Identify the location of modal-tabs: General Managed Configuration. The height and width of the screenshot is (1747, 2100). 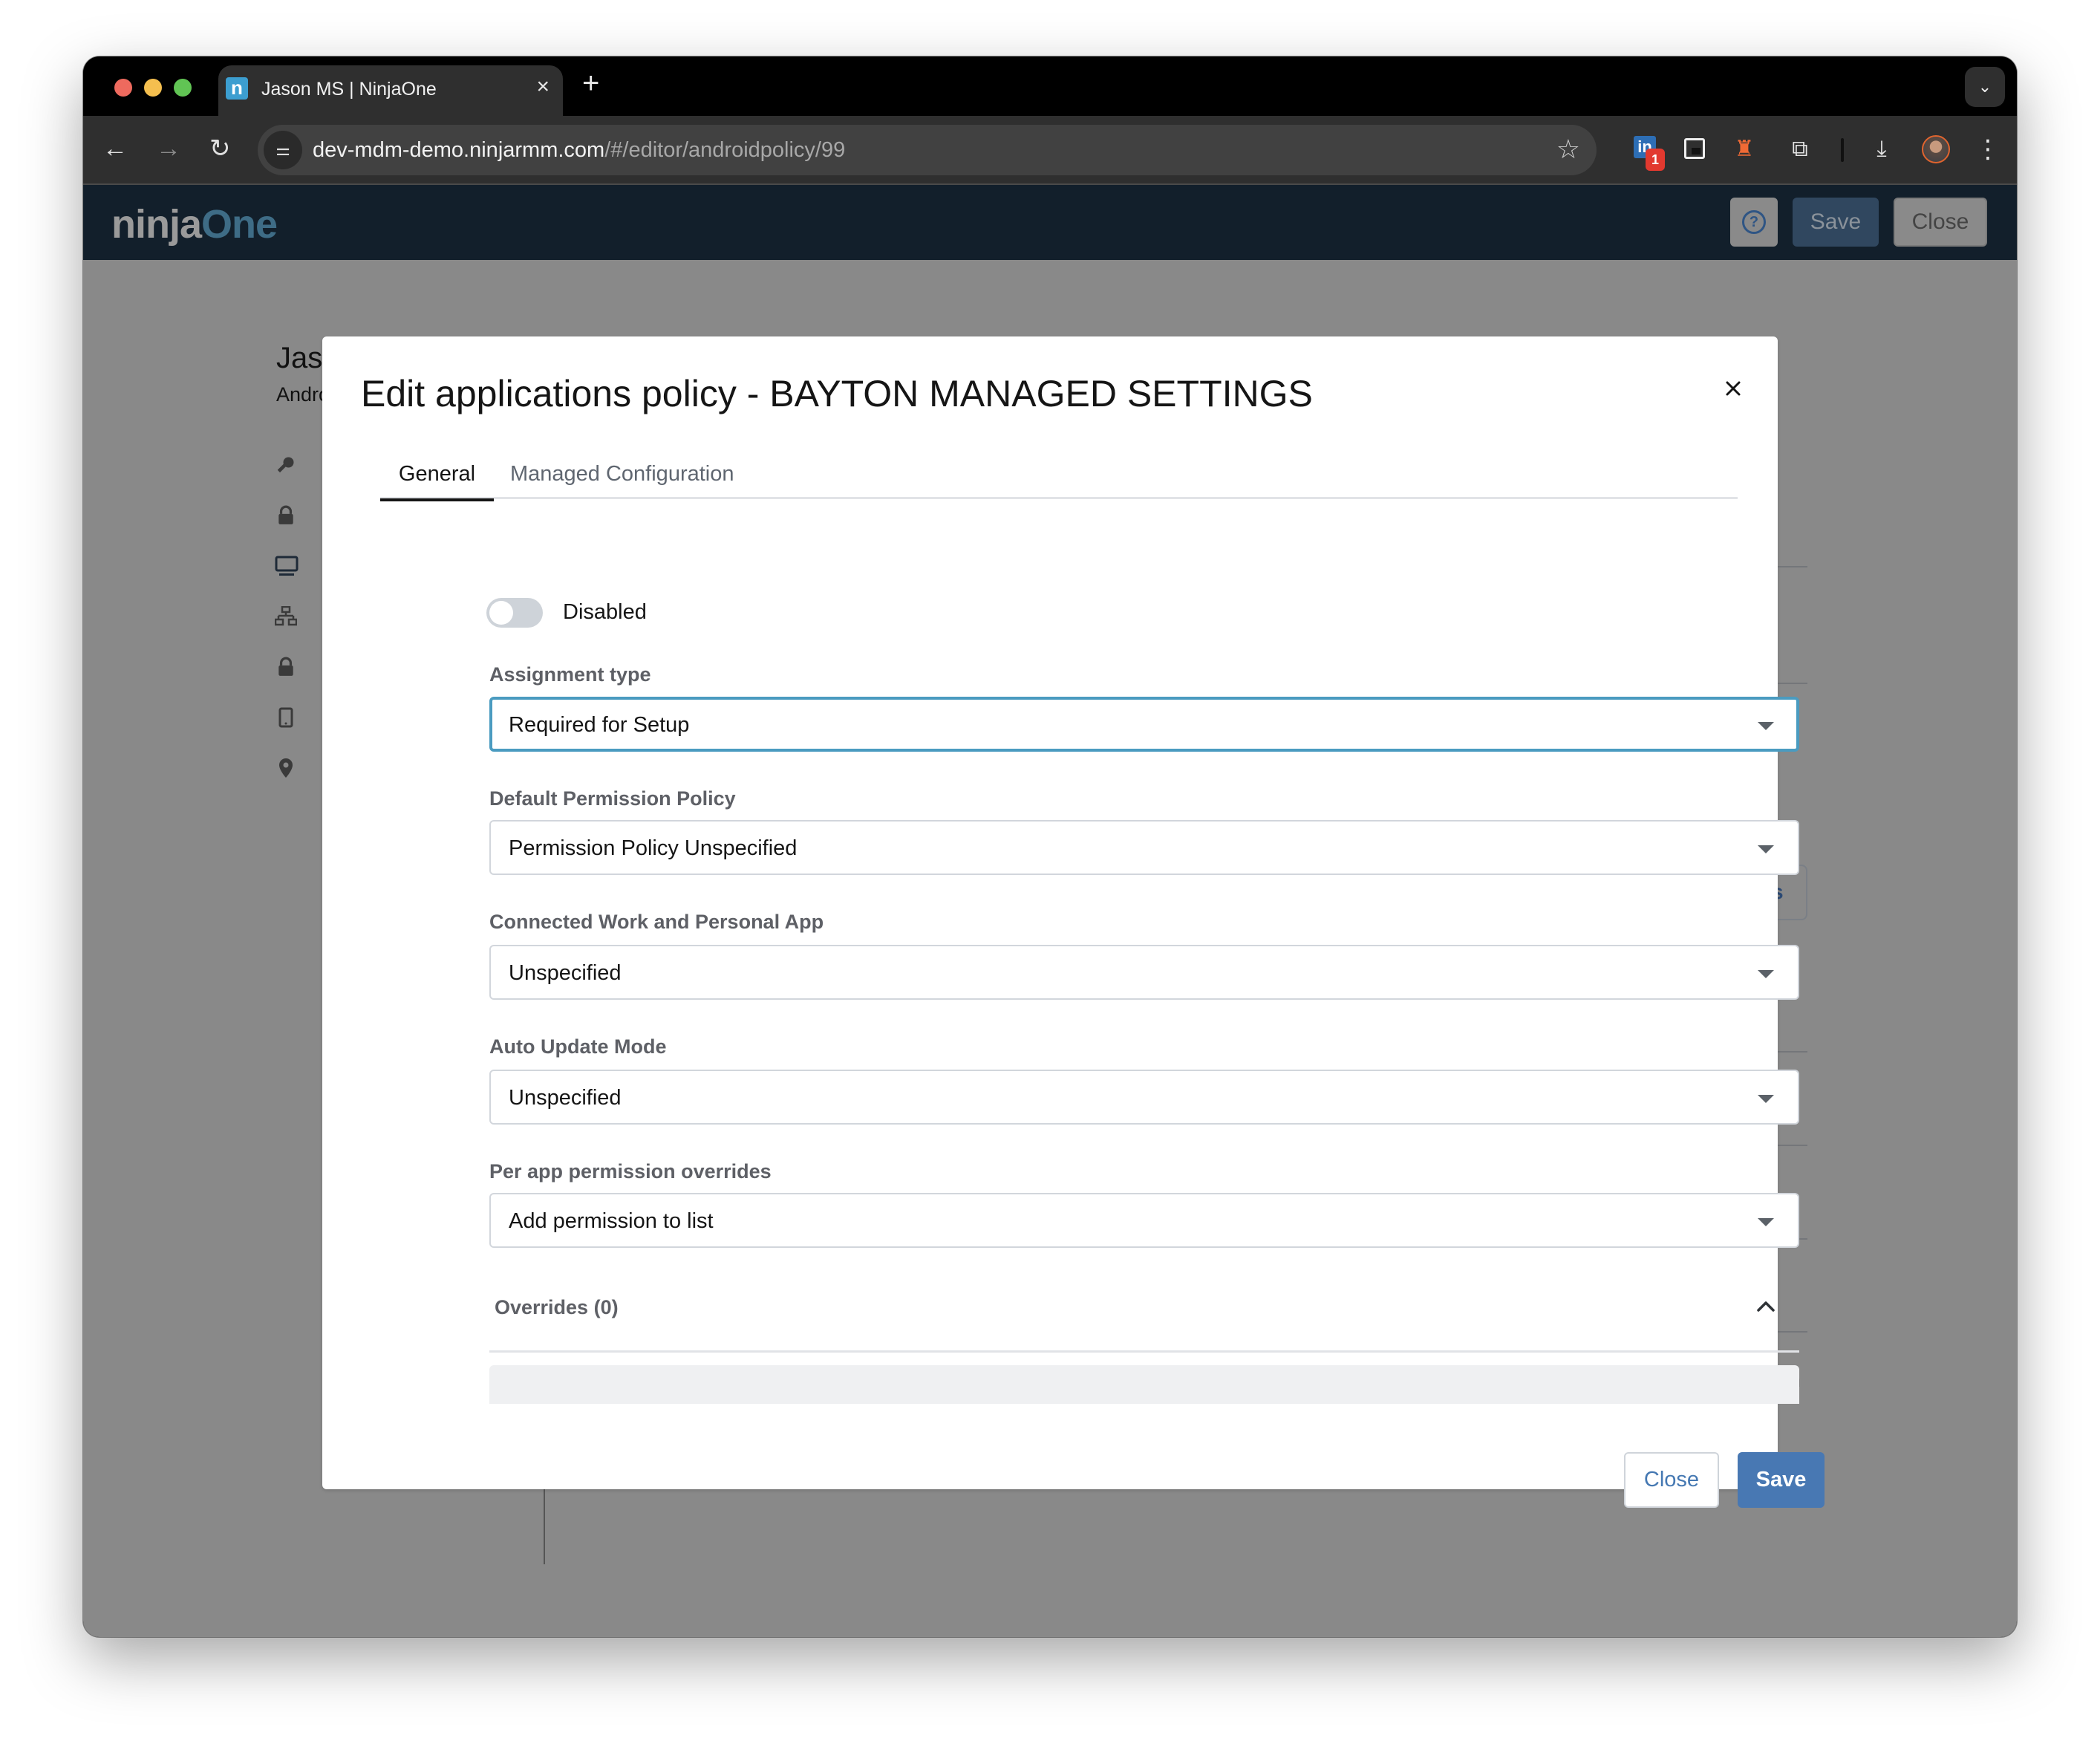
(1059, 479).